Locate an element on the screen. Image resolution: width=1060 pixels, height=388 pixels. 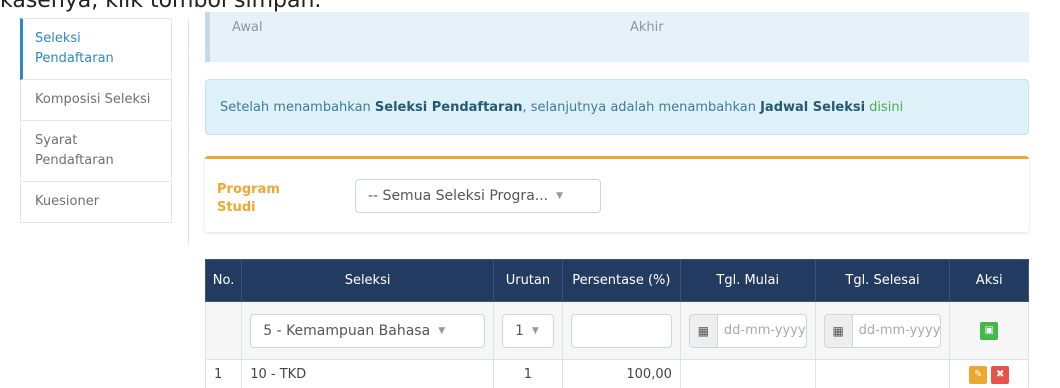
seleksi-select-value: 5 - Kemampuan Bahasa is located at coordinates (347, 330).